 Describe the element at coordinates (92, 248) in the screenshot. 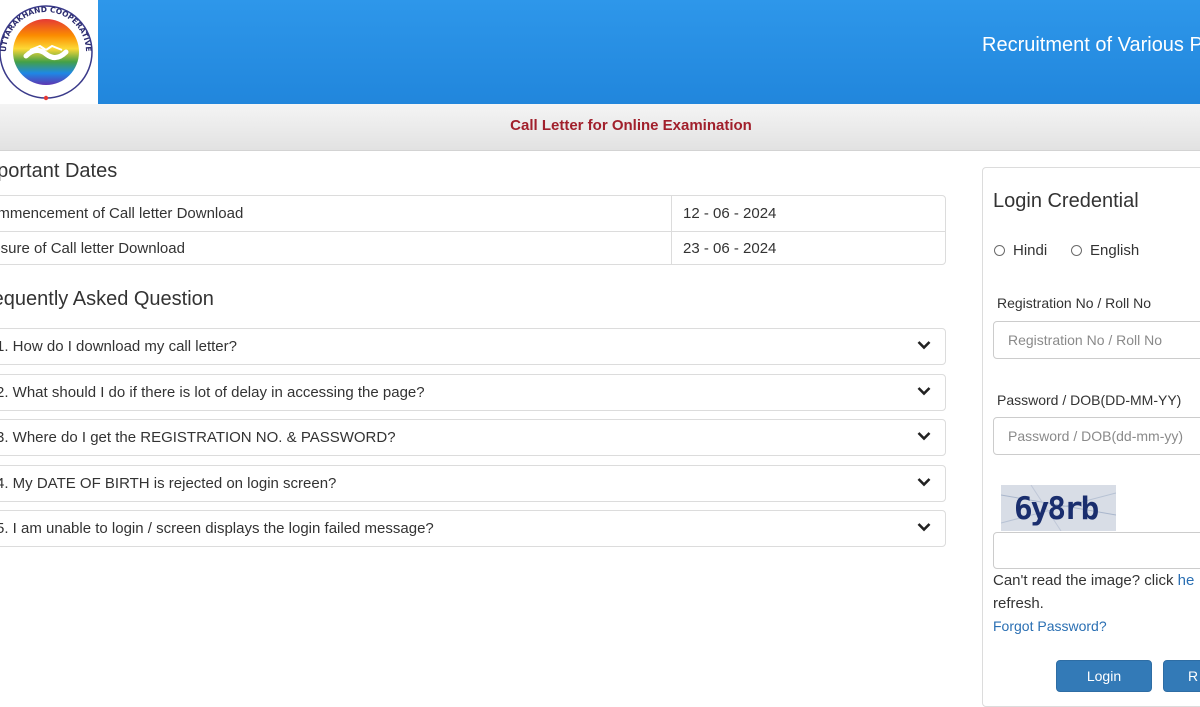

I see `date-label: losure of Call letter Download` at that location.